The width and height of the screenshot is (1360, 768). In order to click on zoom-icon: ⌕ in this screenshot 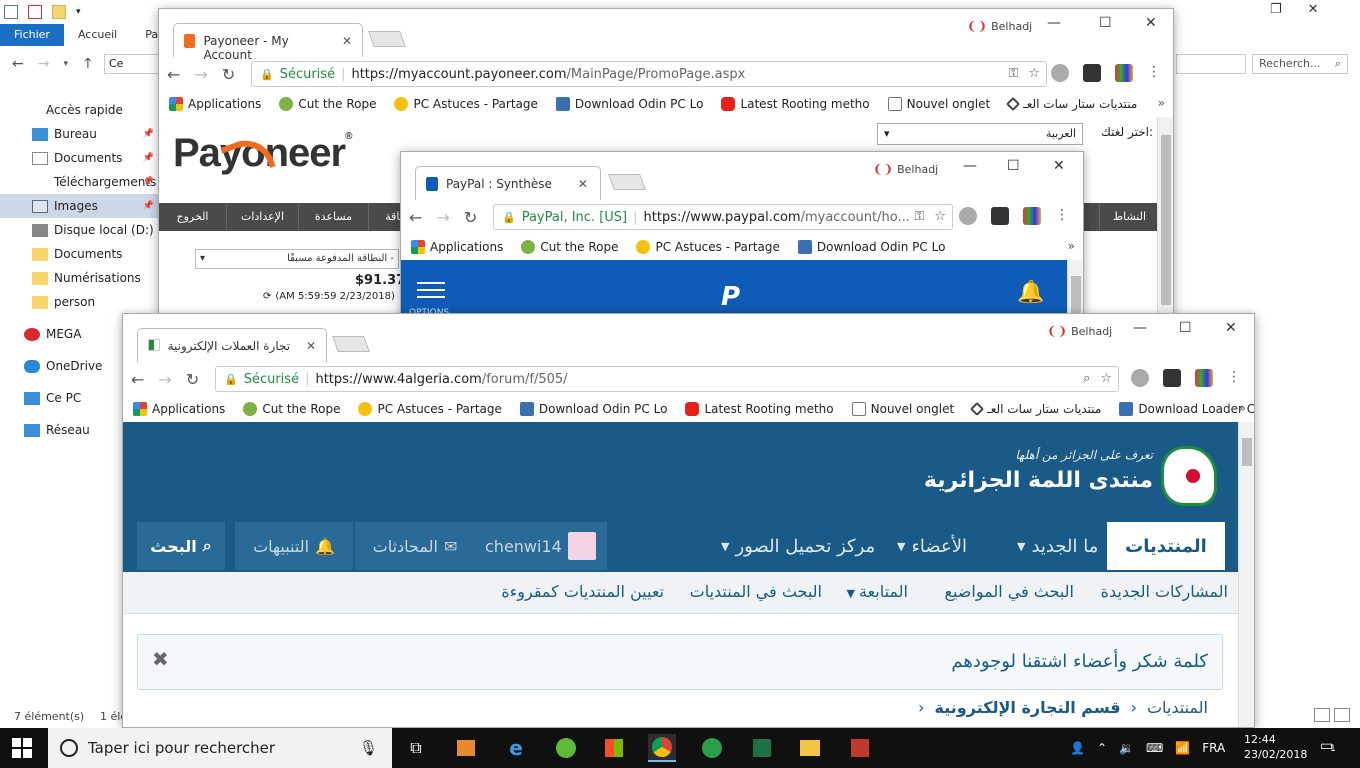, I will do `click(1086, 378)`.